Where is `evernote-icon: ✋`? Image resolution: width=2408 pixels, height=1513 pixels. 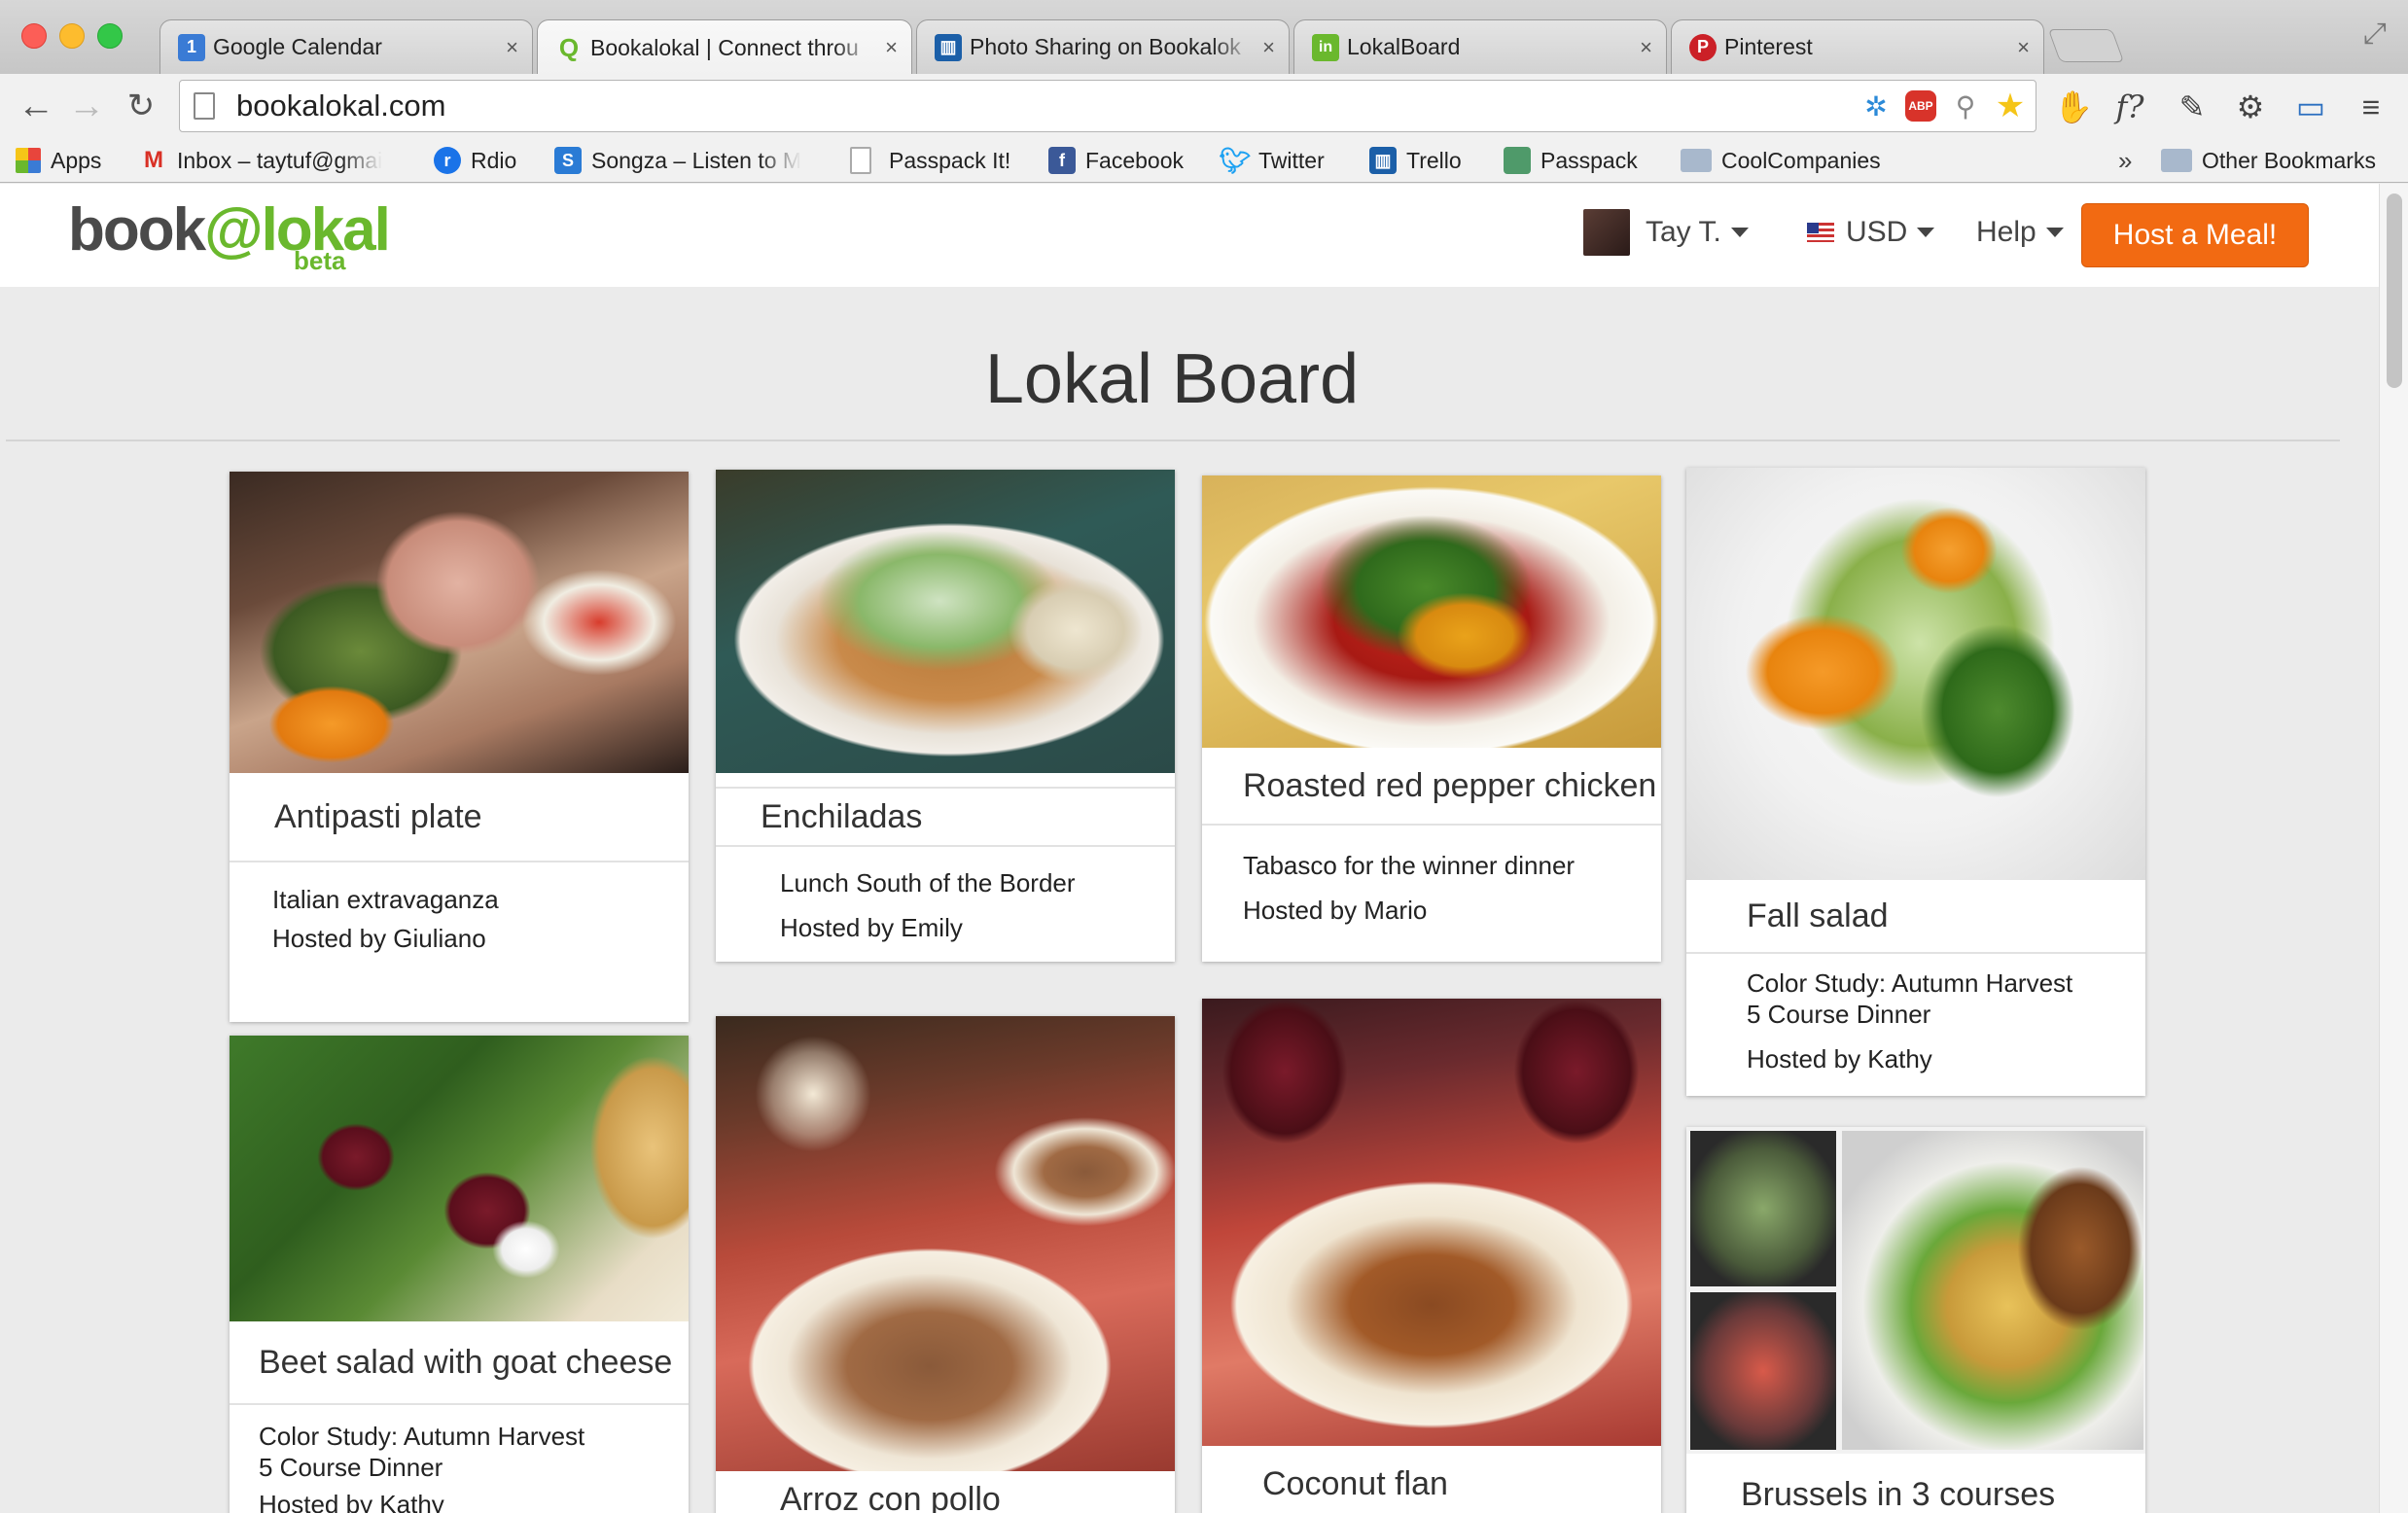 evernote-icon: ✋ is located at coordinates (2073, 107).